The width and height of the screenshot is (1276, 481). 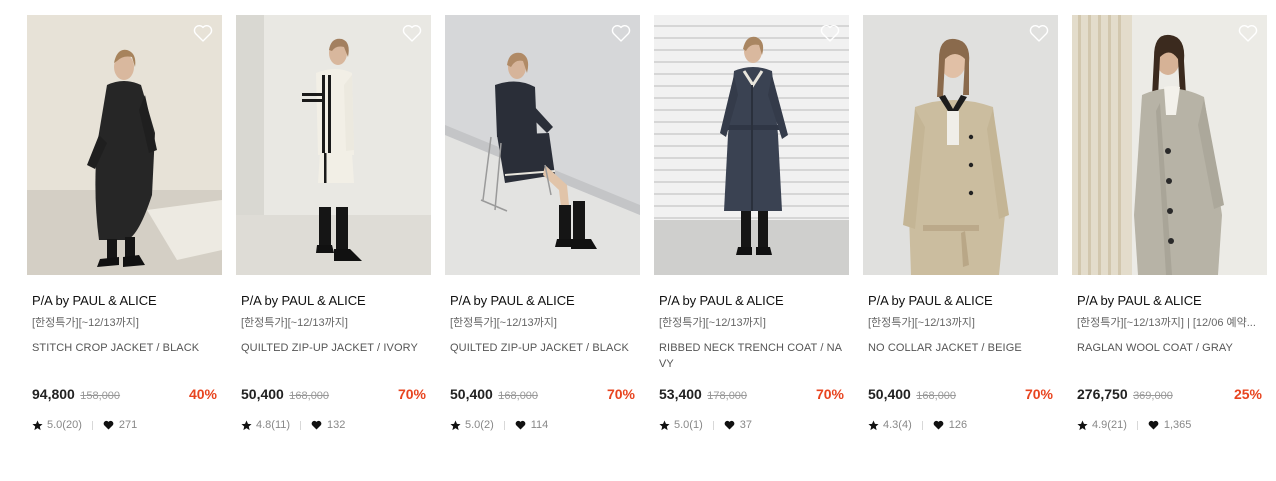 I want to click on sale-price: 94,800, so click(x=53, y=394).